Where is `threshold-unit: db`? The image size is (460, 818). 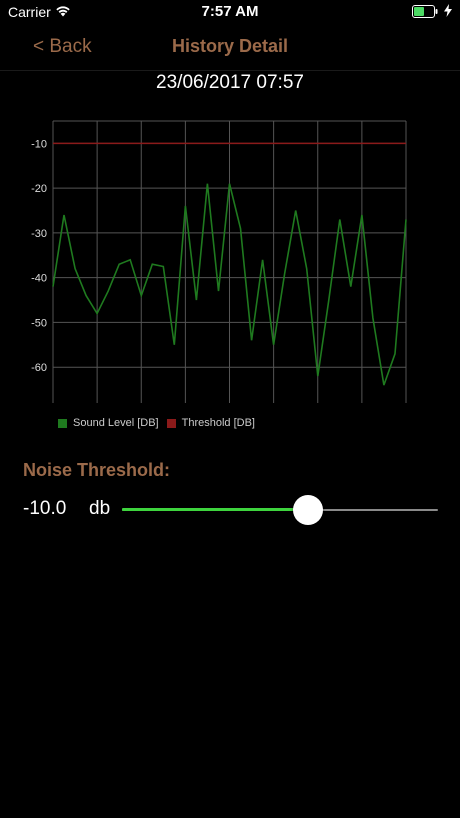 threshold-unit: db is located at coordinates (100, 508).